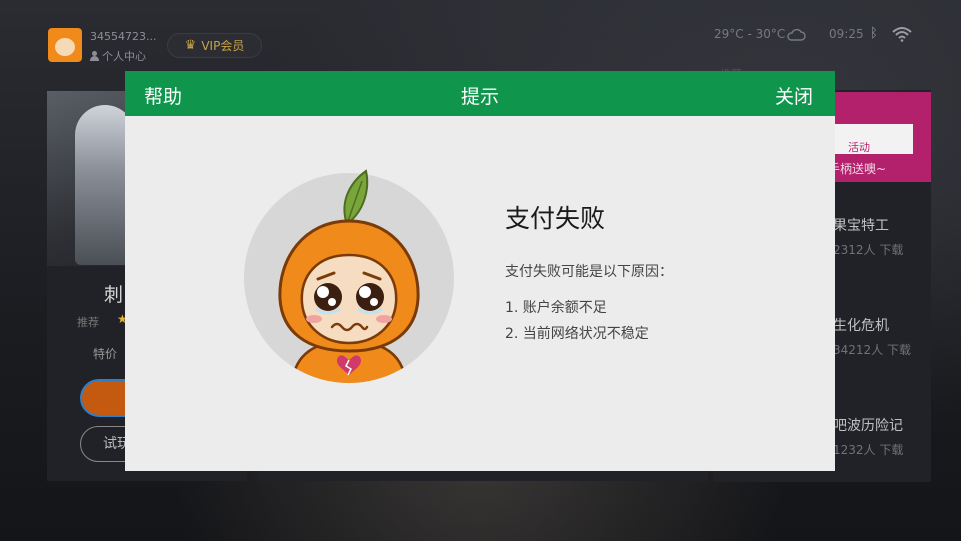  I want to click on dialog-title: 提示, so click(479, 97).